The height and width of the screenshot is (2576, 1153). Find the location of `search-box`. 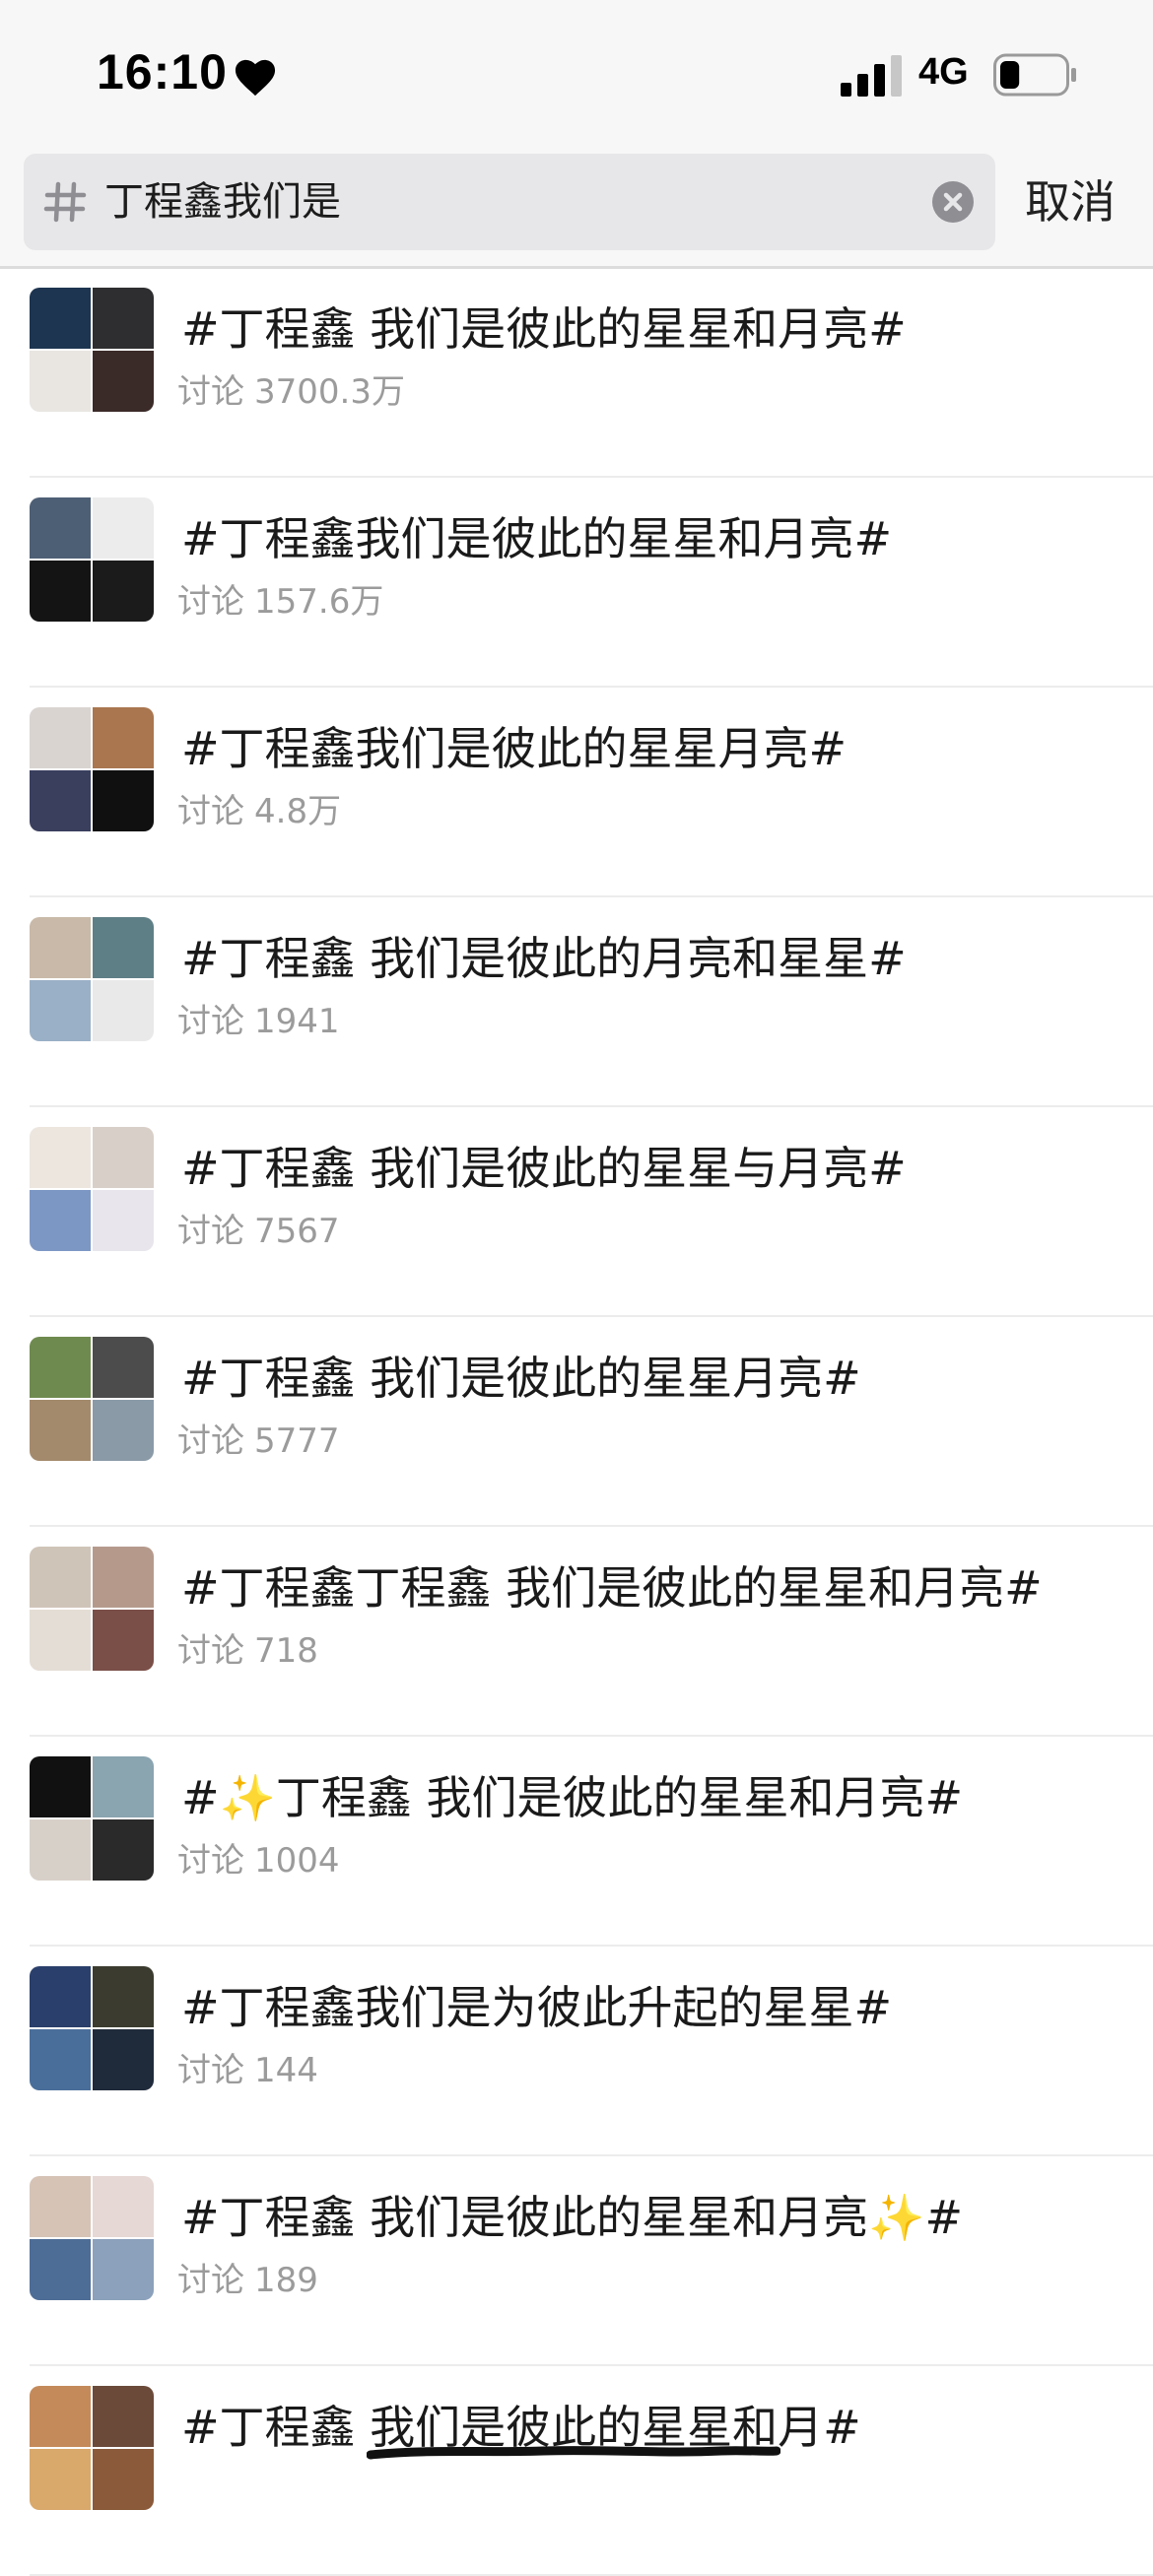

search-box is located at coordinates (510, 202).